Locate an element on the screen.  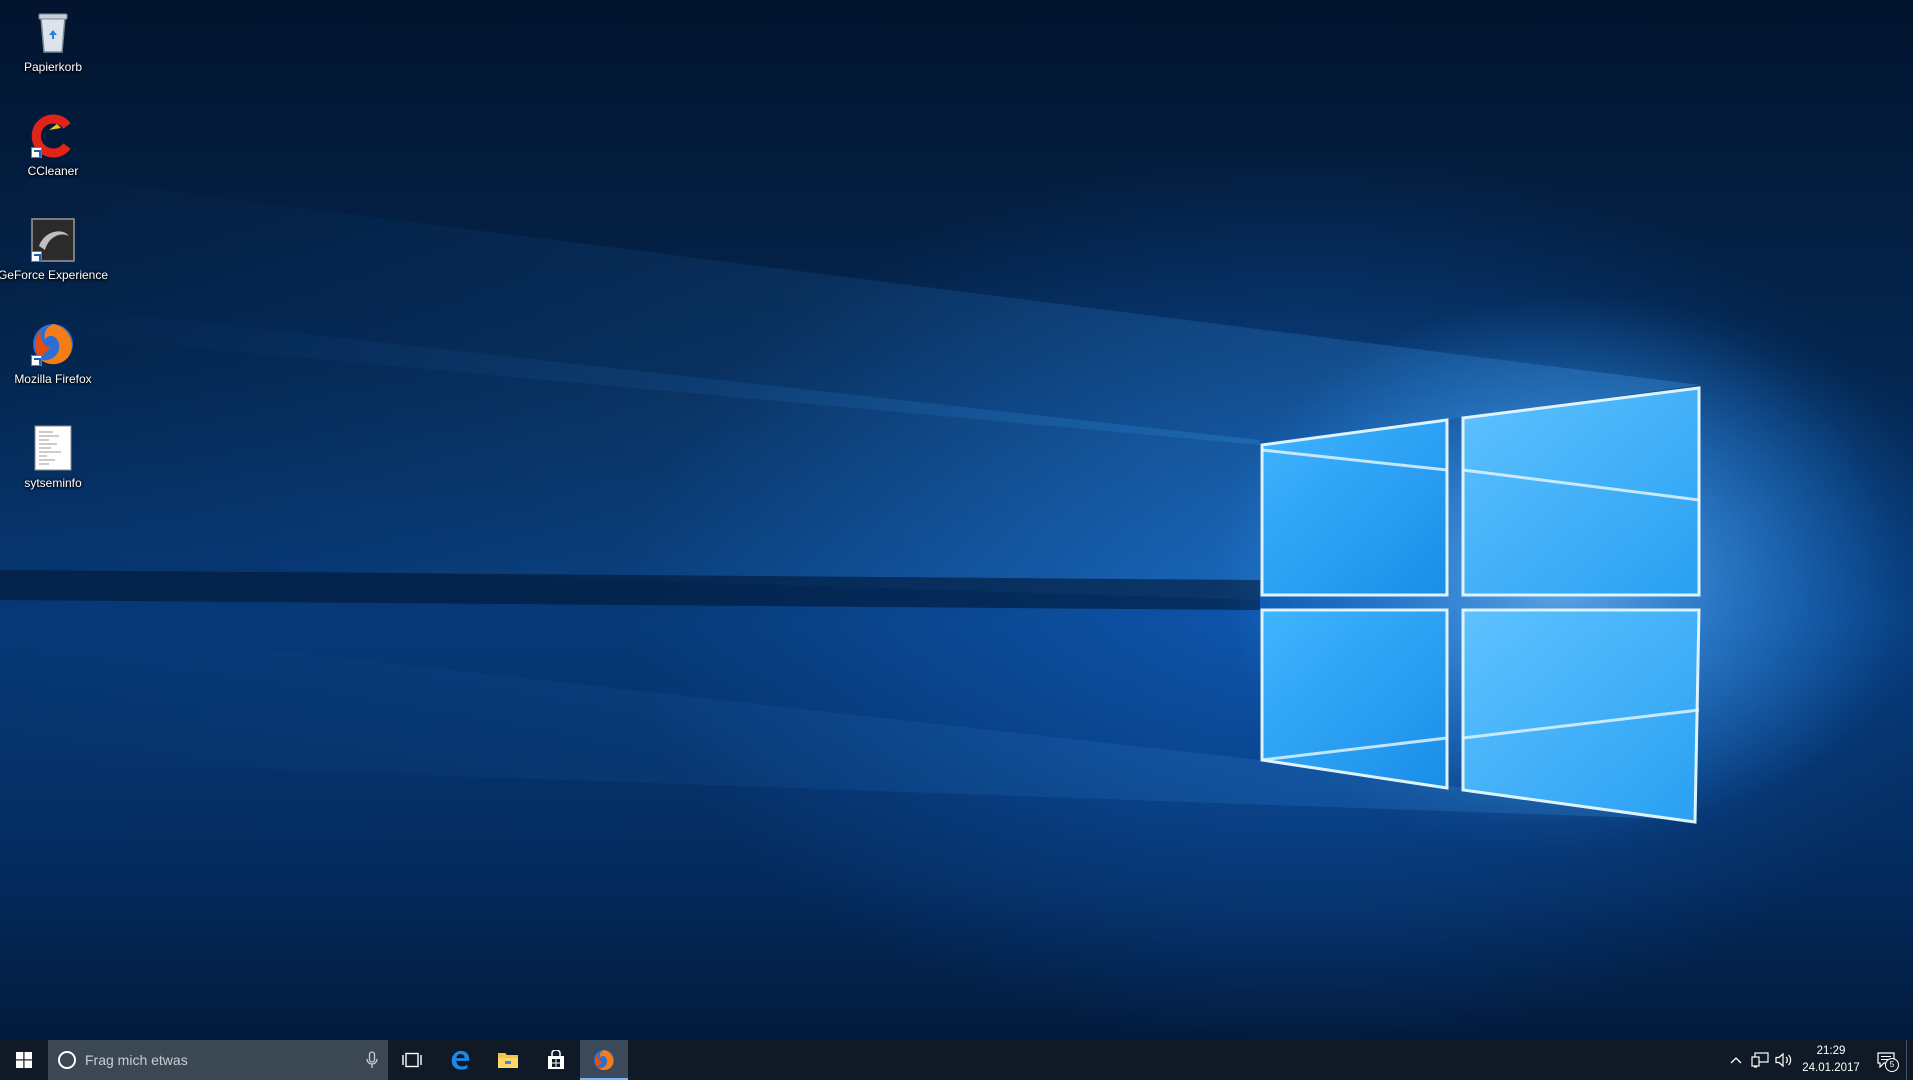
desktop-icon-ccleaner: CCleaner is located at coordinates (53, 145).